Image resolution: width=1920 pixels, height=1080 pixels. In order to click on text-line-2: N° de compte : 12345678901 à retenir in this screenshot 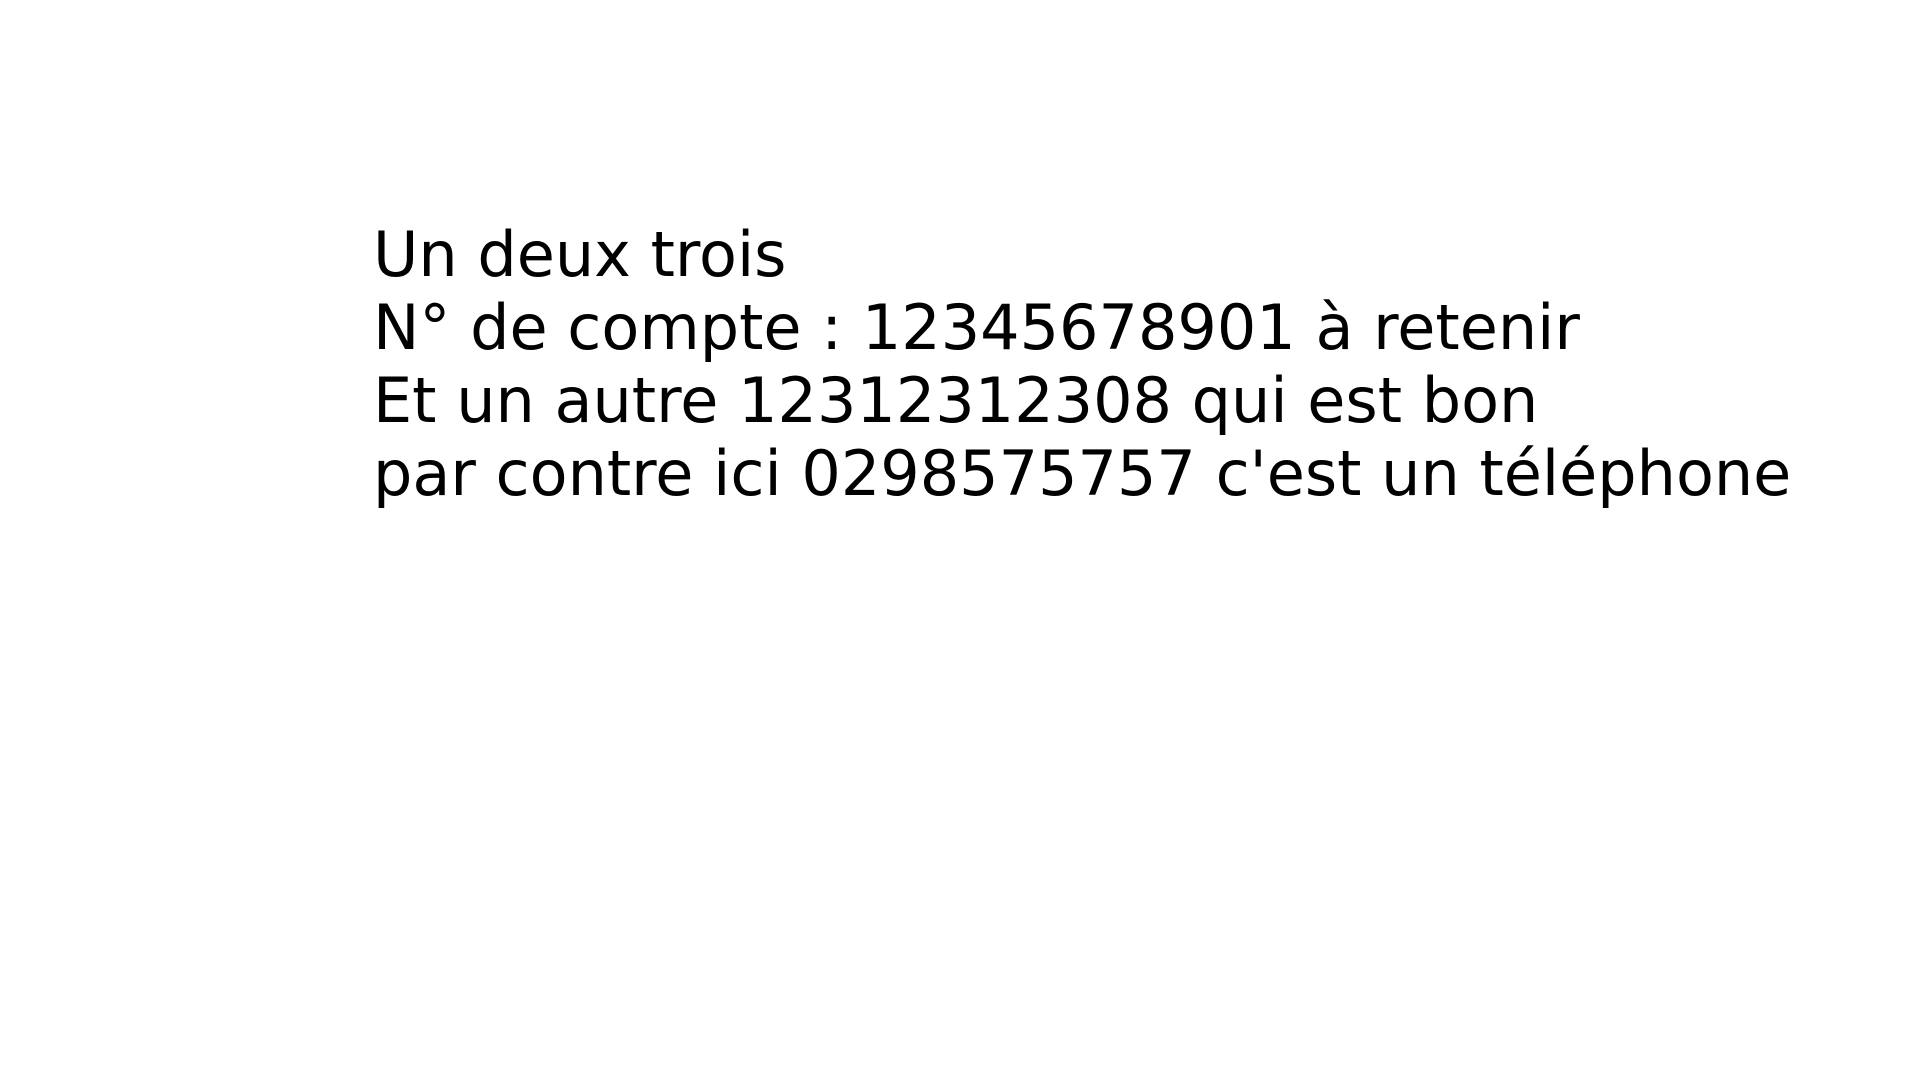, I will do `click(976, 327)`.